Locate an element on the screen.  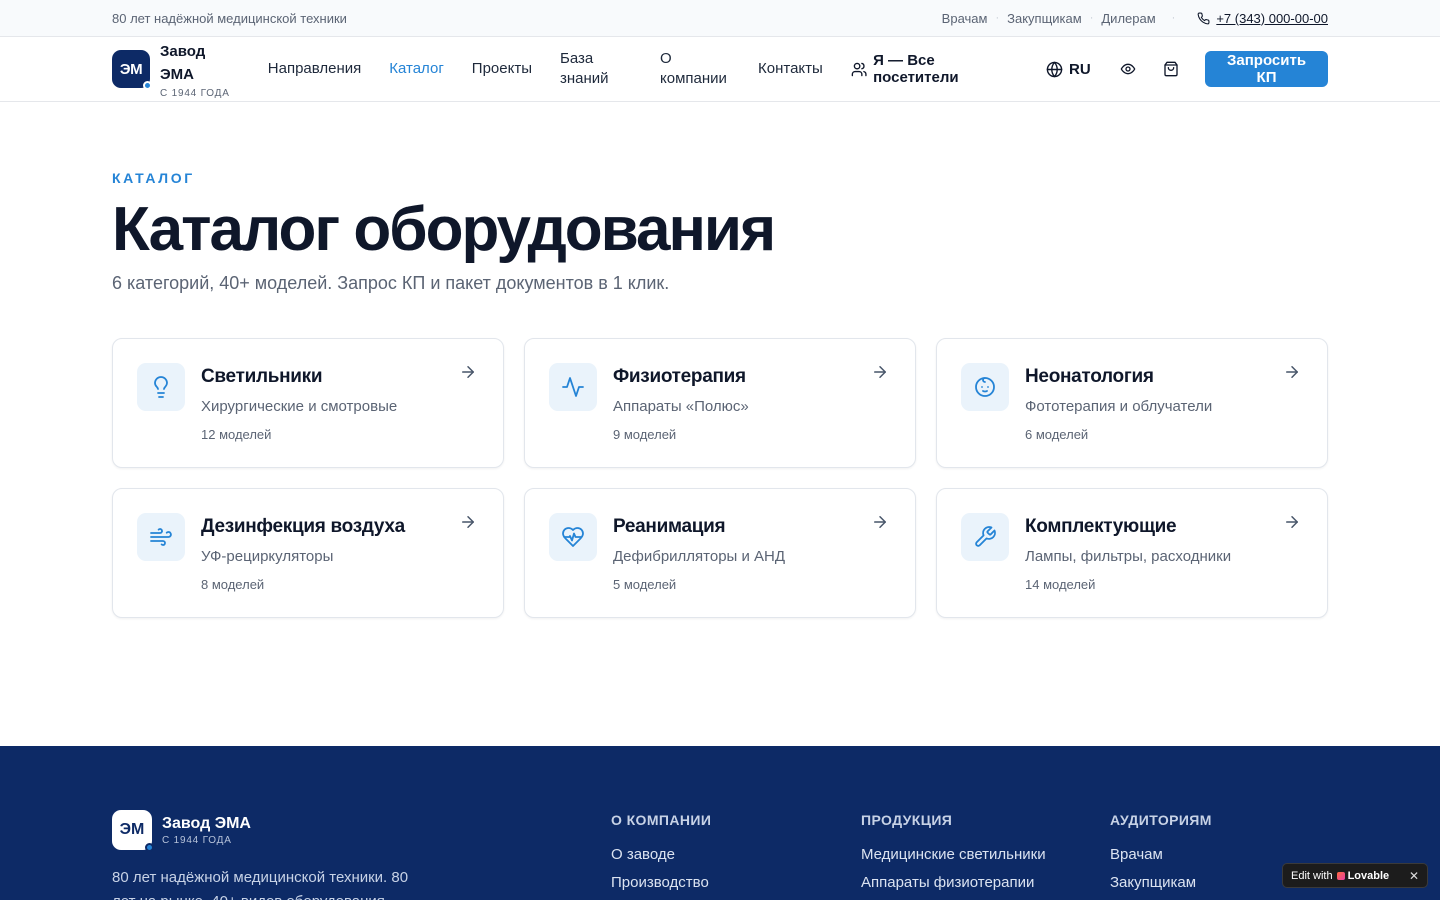
close-icon: ✕ is located at coordinates (1414, 876).